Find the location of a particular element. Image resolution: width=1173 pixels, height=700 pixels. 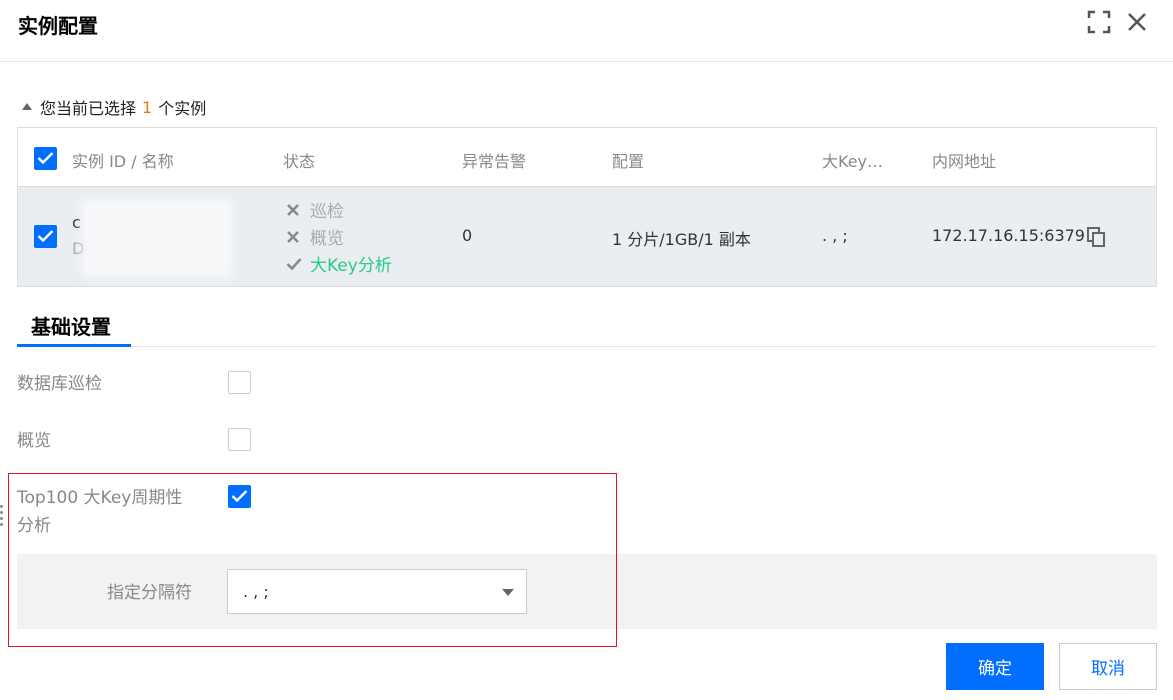

status-bigkey: 大Key分析 is located at coordinates (339, 263).